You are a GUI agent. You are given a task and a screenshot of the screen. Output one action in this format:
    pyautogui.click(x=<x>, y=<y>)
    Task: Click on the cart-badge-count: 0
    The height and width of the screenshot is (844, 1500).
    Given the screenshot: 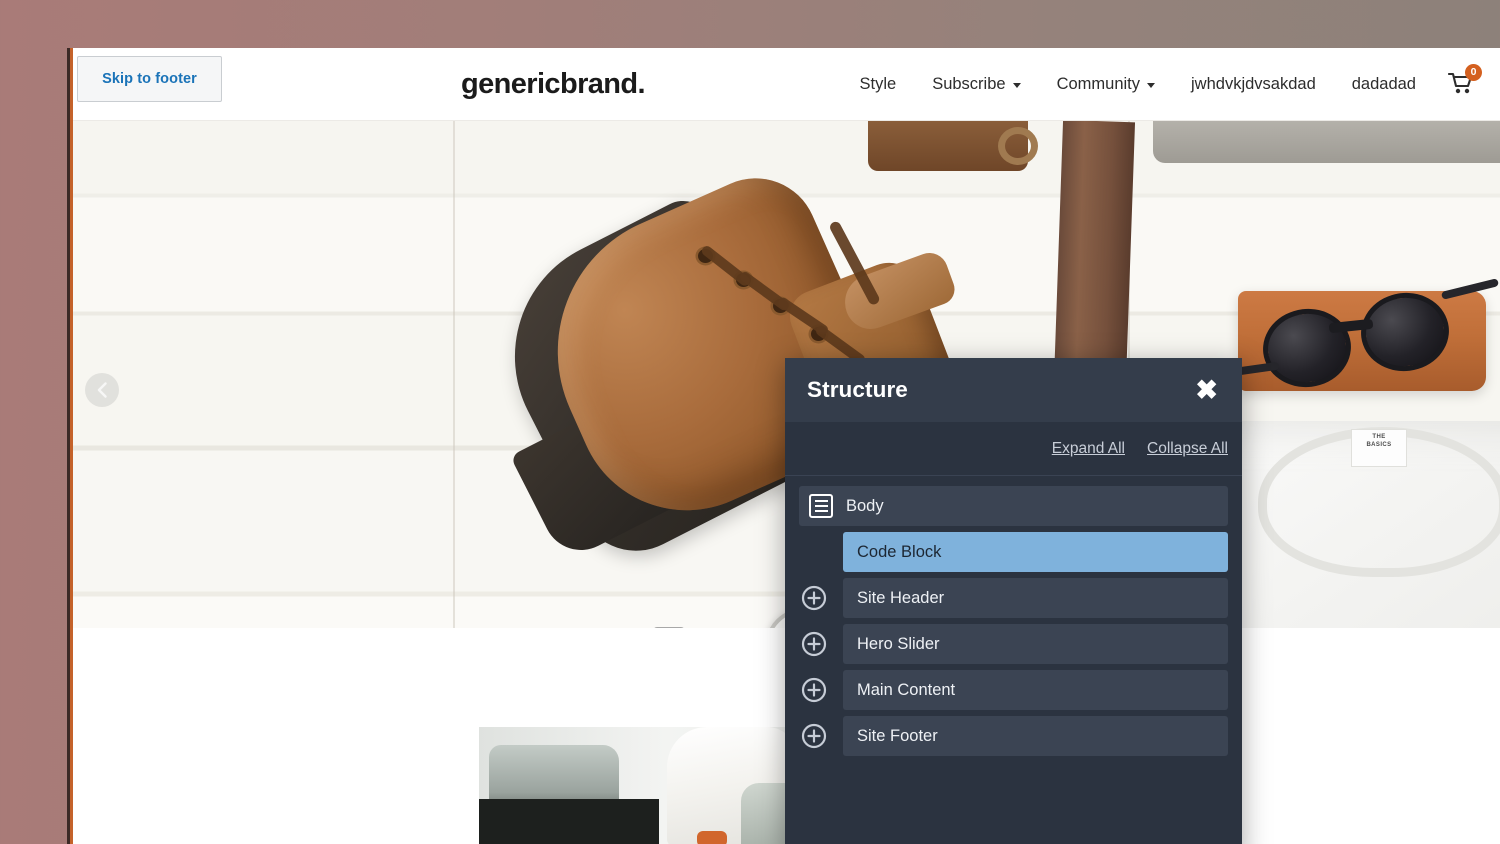 What is the action you would take?
    pyautogui.click(x=1473, y=72)
    